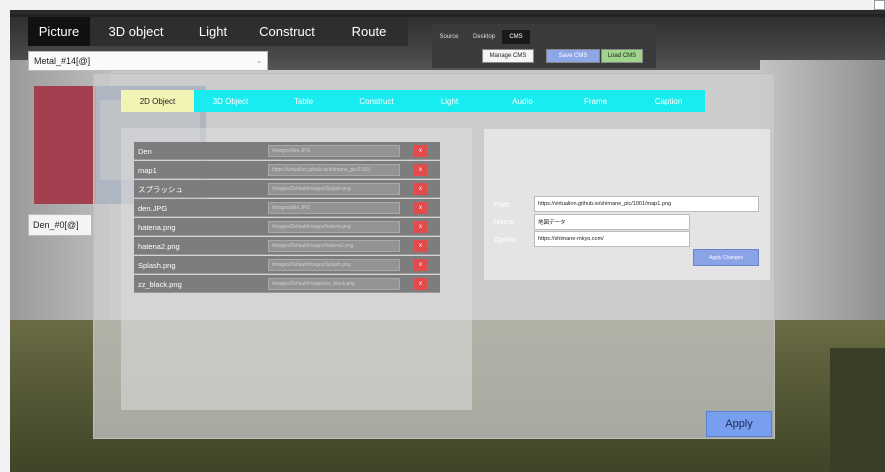 The width and height of the screenshot is (885, 472). I want to click on manage-cms-button: Manage CMS, so click(508, 56).